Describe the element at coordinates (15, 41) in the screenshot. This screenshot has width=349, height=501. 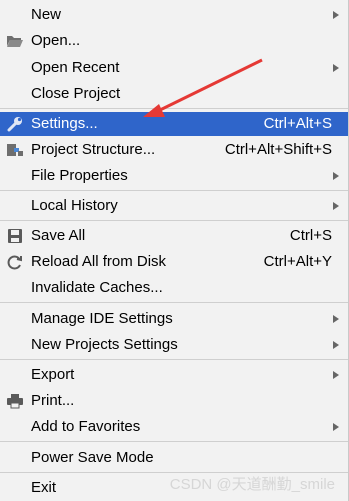
I see `folder-icon` at that location.